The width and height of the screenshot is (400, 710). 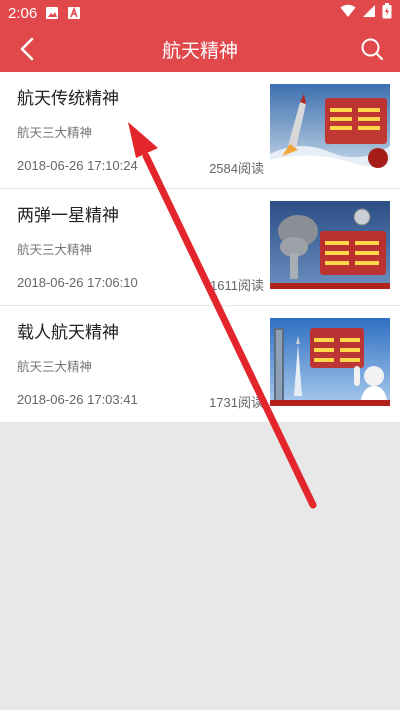 What do you see at coordinates (77, 399) in the screenshot?
I see `article-date: 2018-06-26 17:03:41` at bounding box center [77, 399].